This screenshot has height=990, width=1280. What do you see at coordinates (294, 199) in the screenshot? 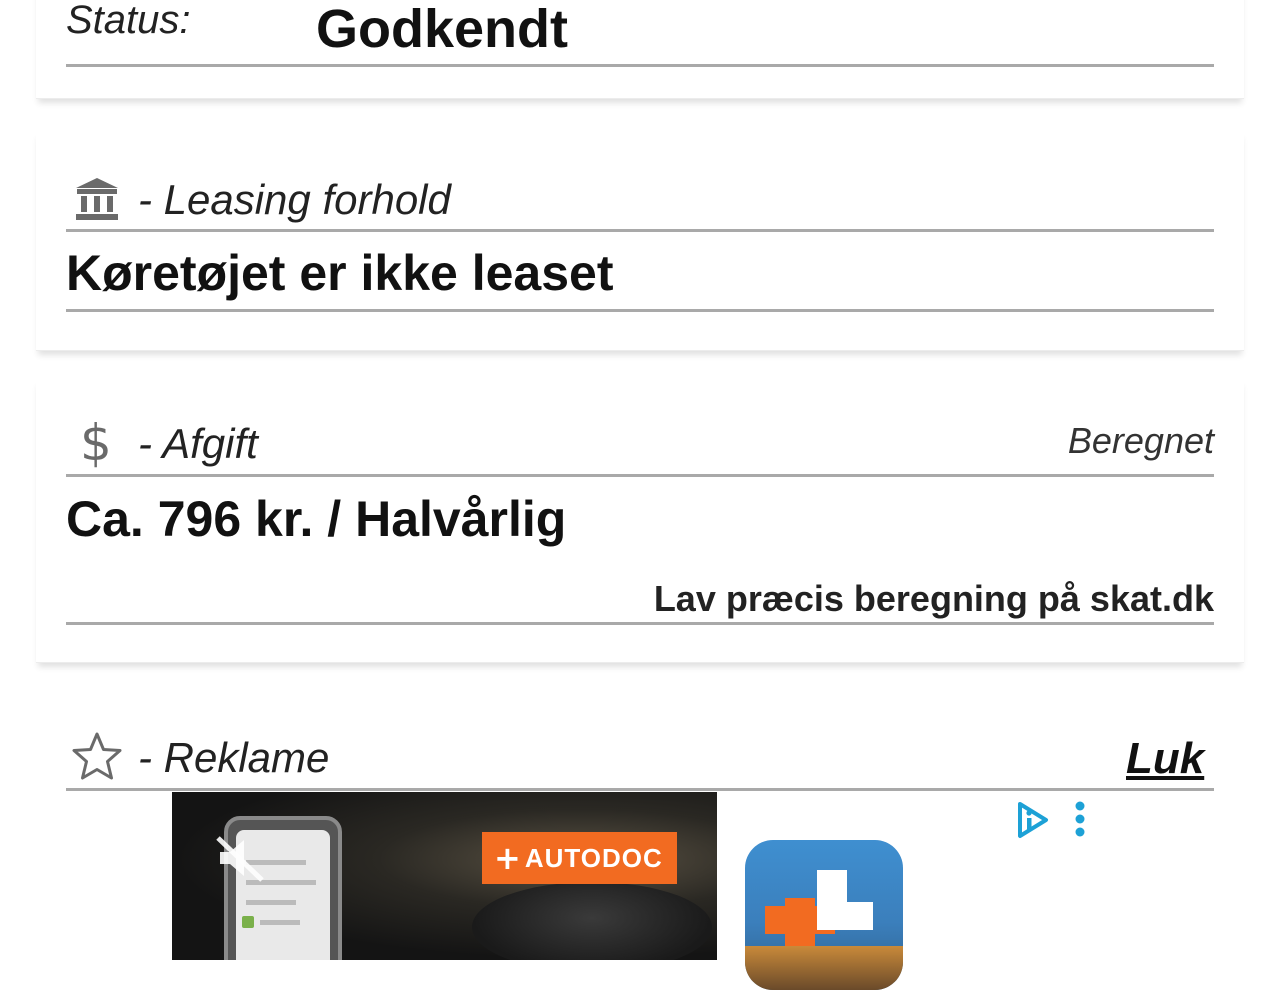
I see `leasing-title: - Leasing forhold` at bounding box center [294, 199].